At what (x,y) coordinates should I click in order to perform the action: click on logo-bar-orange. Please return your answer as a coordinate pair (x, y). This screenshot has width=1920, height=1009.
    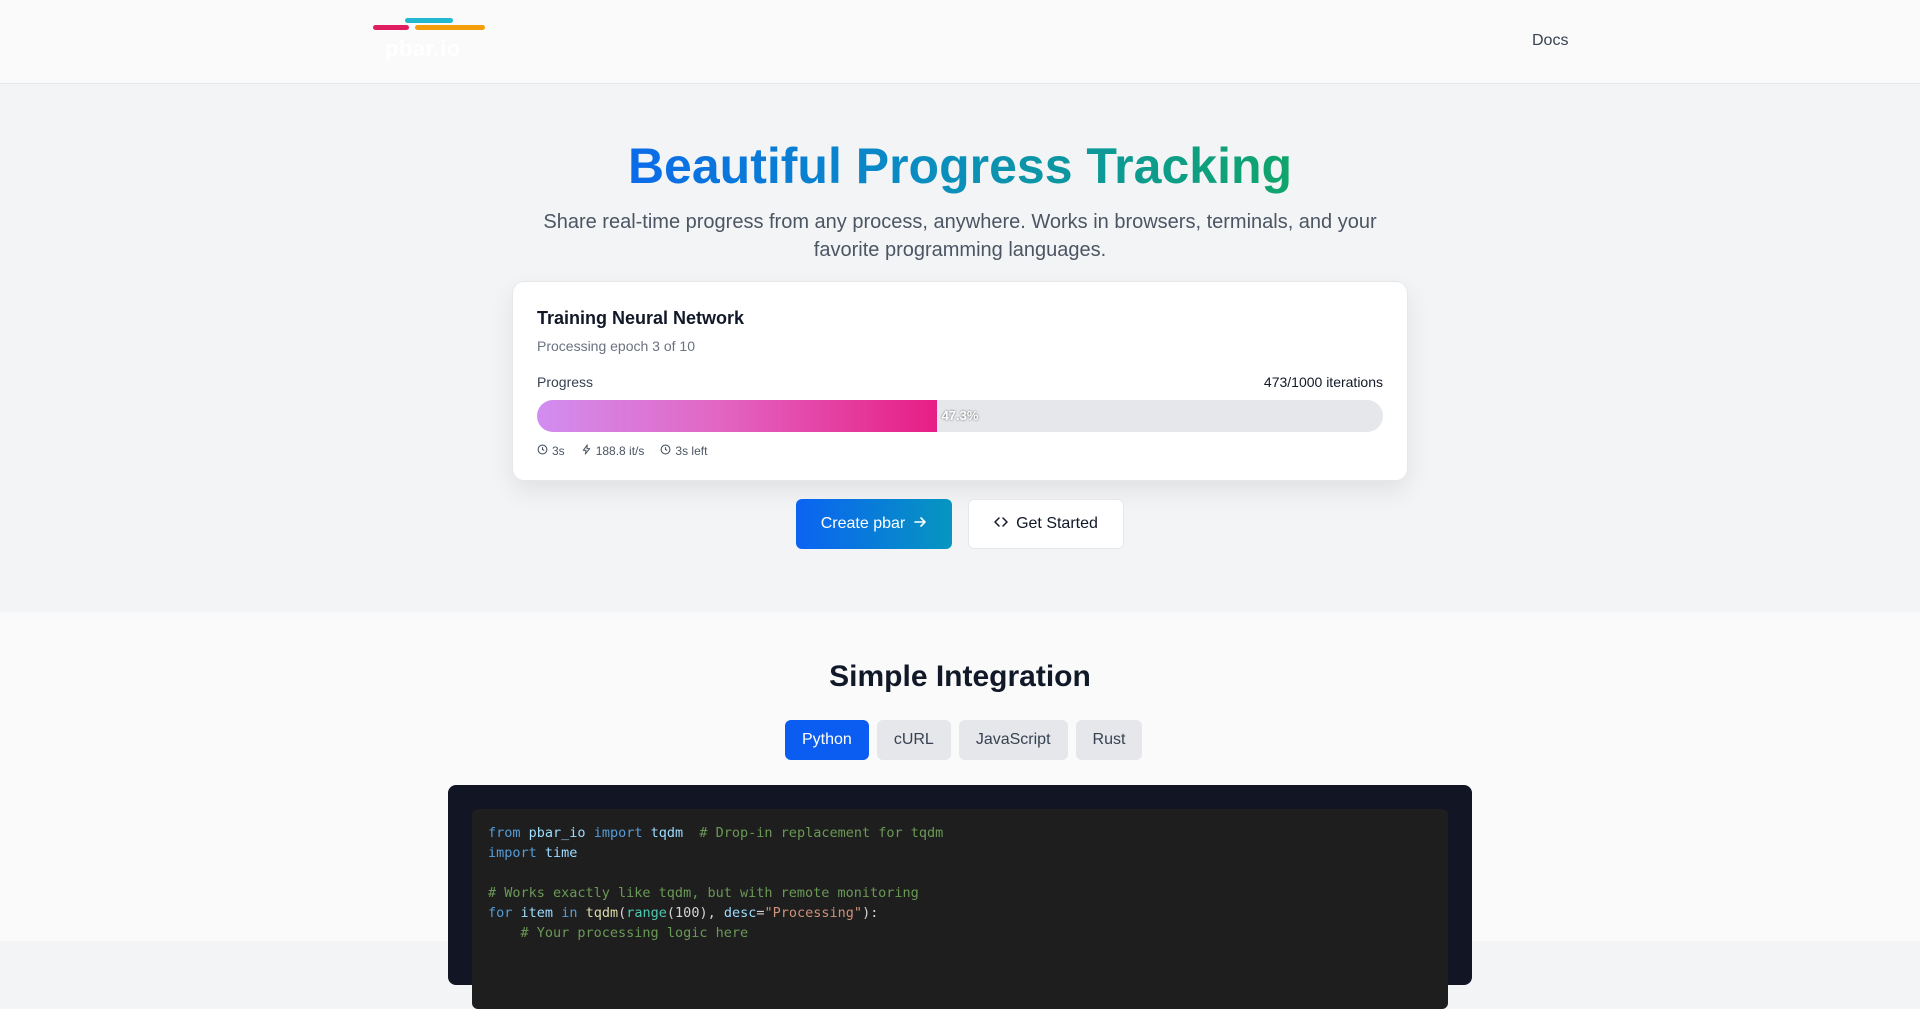
    Looking at the image, I should click on (450, 27).